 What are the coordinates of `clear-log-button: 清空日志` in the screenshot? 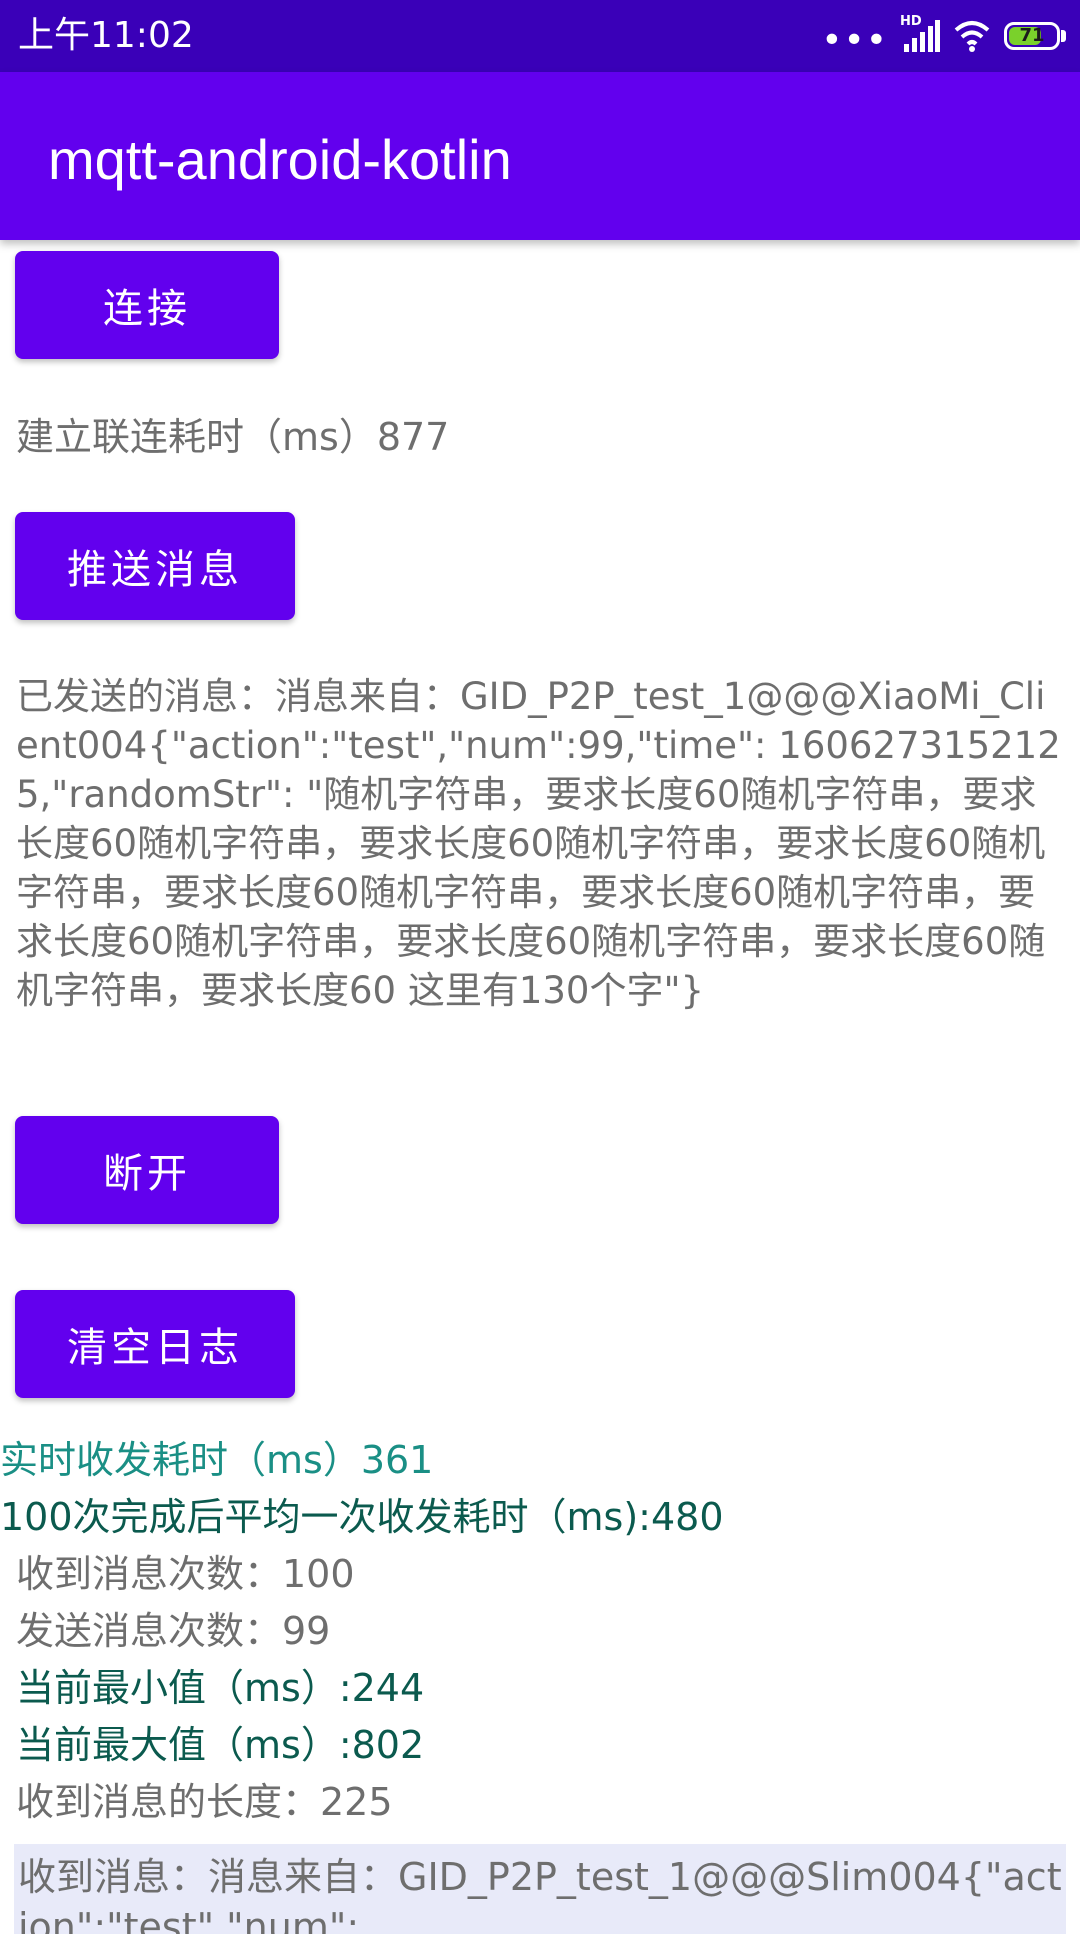 It's located at (155, 1344).